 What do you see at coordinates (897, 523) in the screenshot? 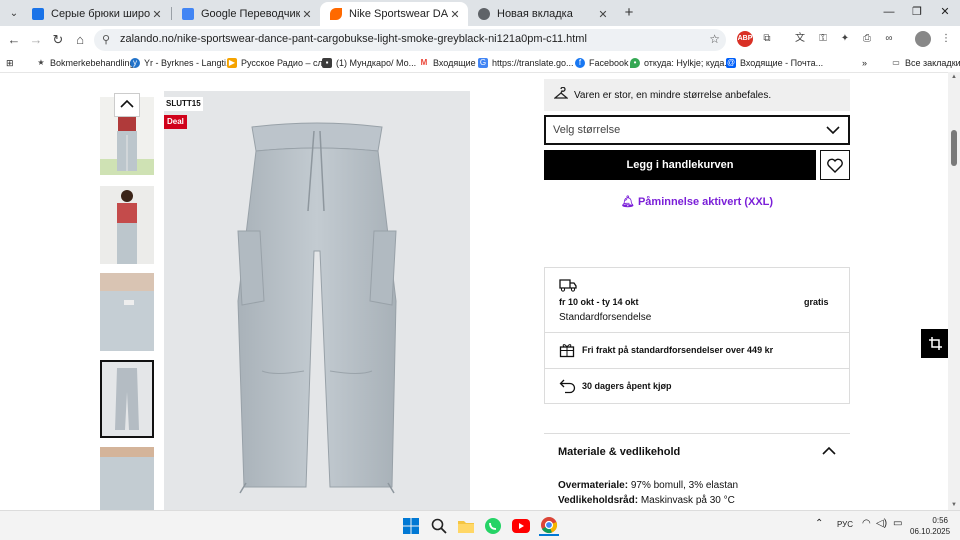
I see `battery-icon: ▭` at bounding box center [897, 523].